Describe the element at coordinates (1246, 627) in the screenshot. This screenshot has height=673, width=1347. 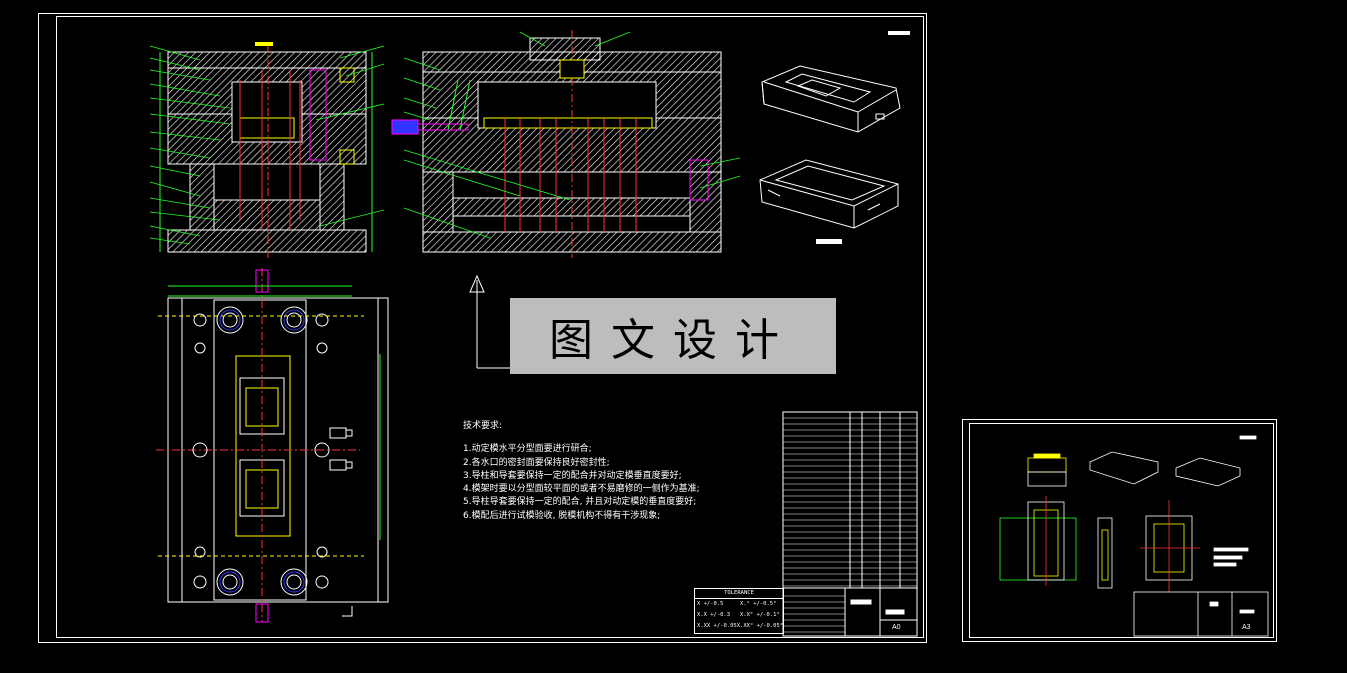
I see `sheet-format-small: A3` at that location.